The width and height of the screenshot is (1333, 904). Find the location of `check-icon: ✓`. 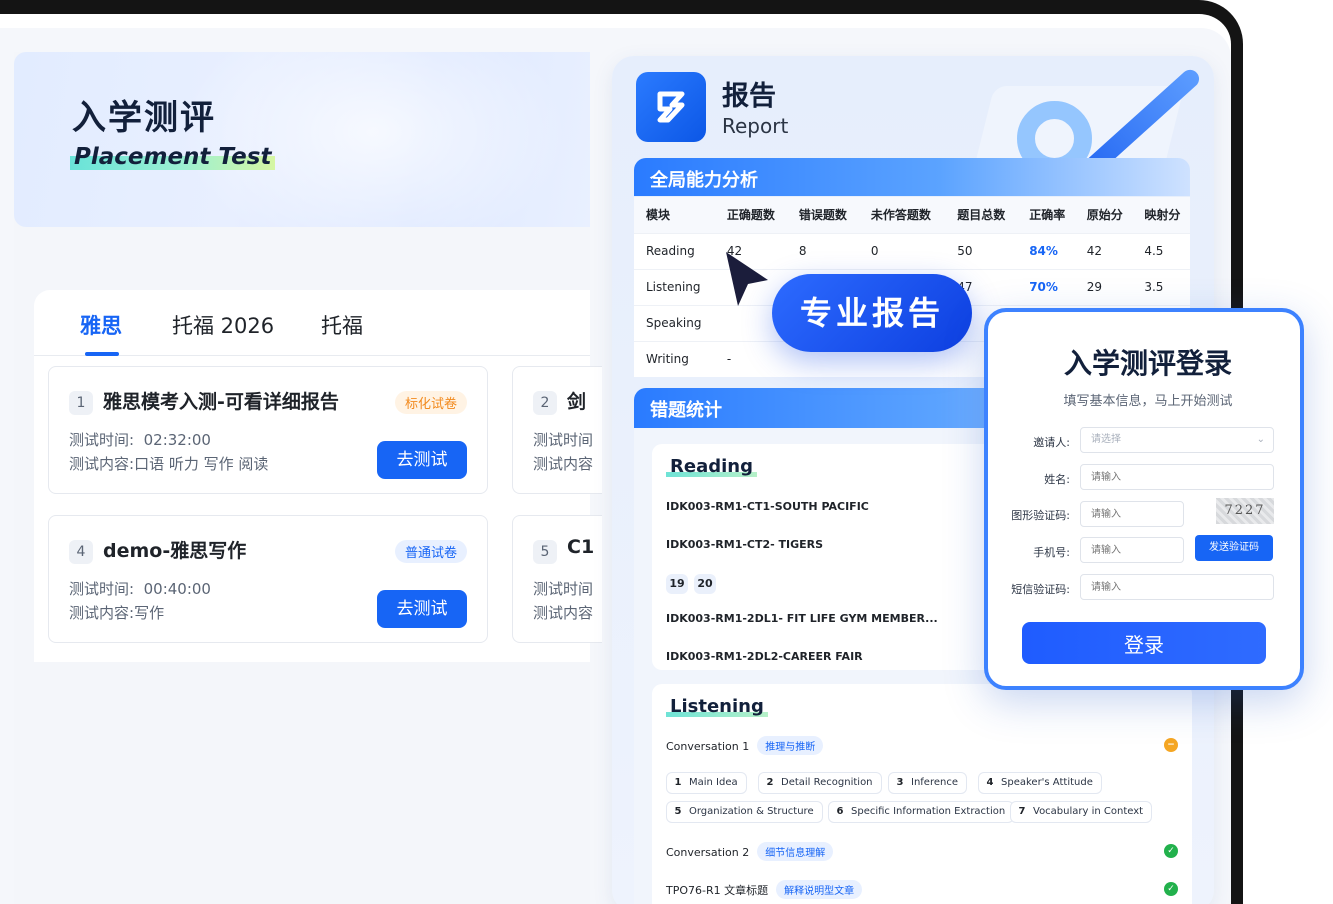

check-icon: ✓ is located at coordinates (1171, 851).